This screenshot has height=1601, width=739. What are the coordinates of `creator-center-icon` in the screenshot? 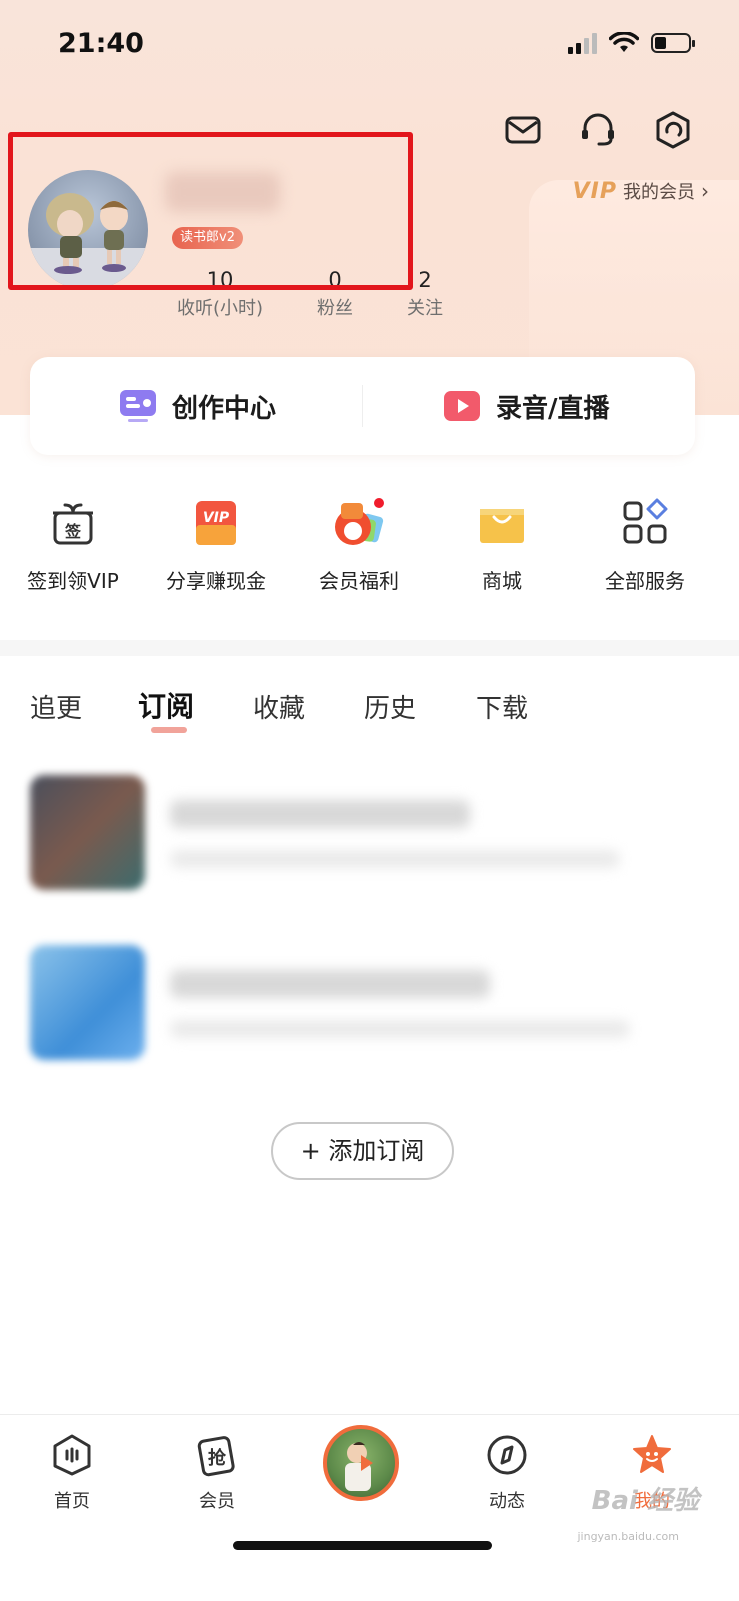 It's located at (138, 406).